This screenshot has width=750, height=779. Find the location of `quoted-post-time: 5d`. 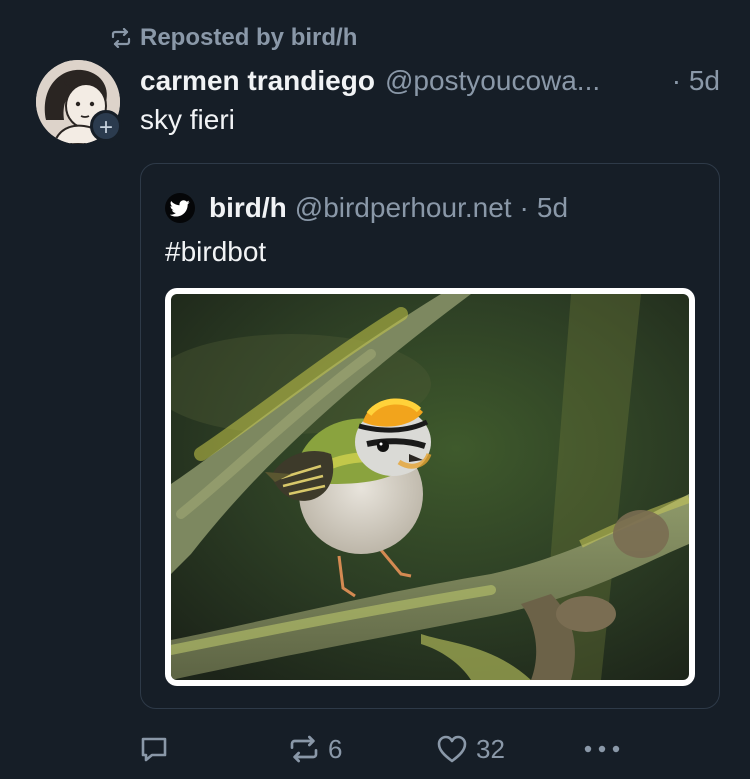

quoted-post-time: 5d is located at coordinates (552, 208).